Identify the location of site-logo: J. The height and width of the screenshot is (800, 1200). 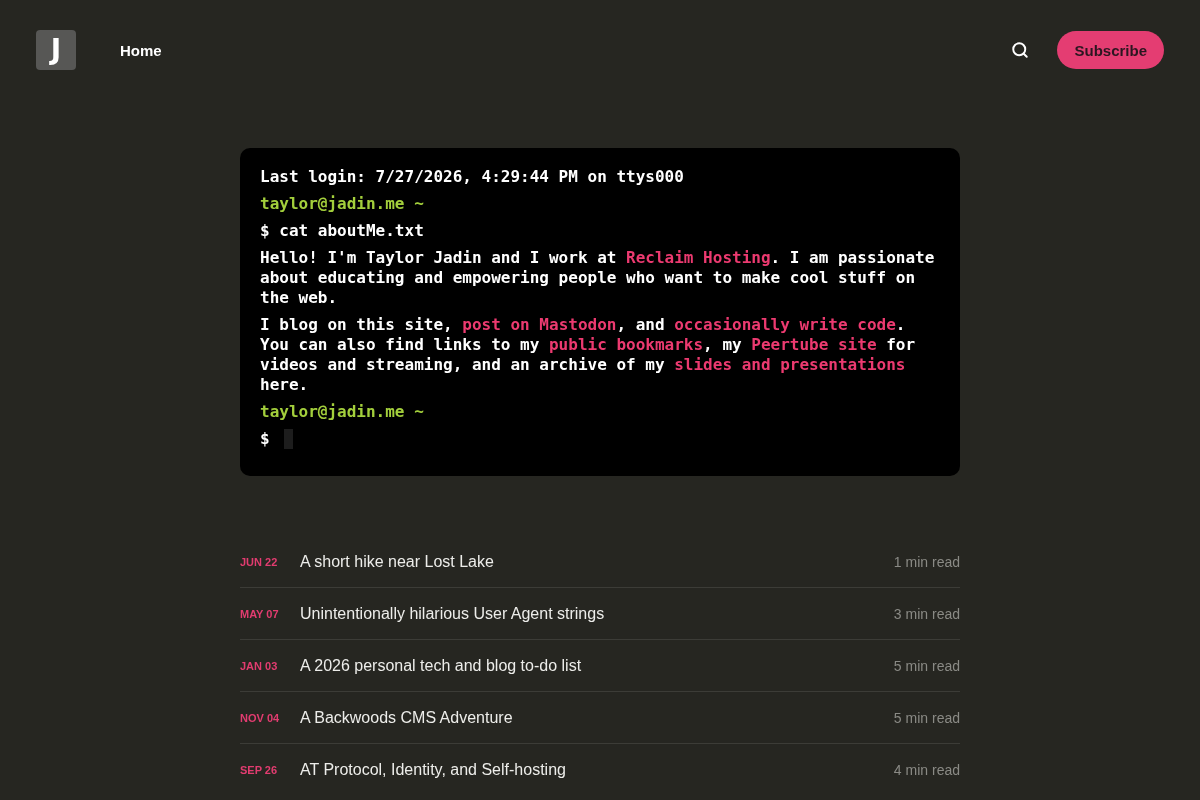
(56, 50).